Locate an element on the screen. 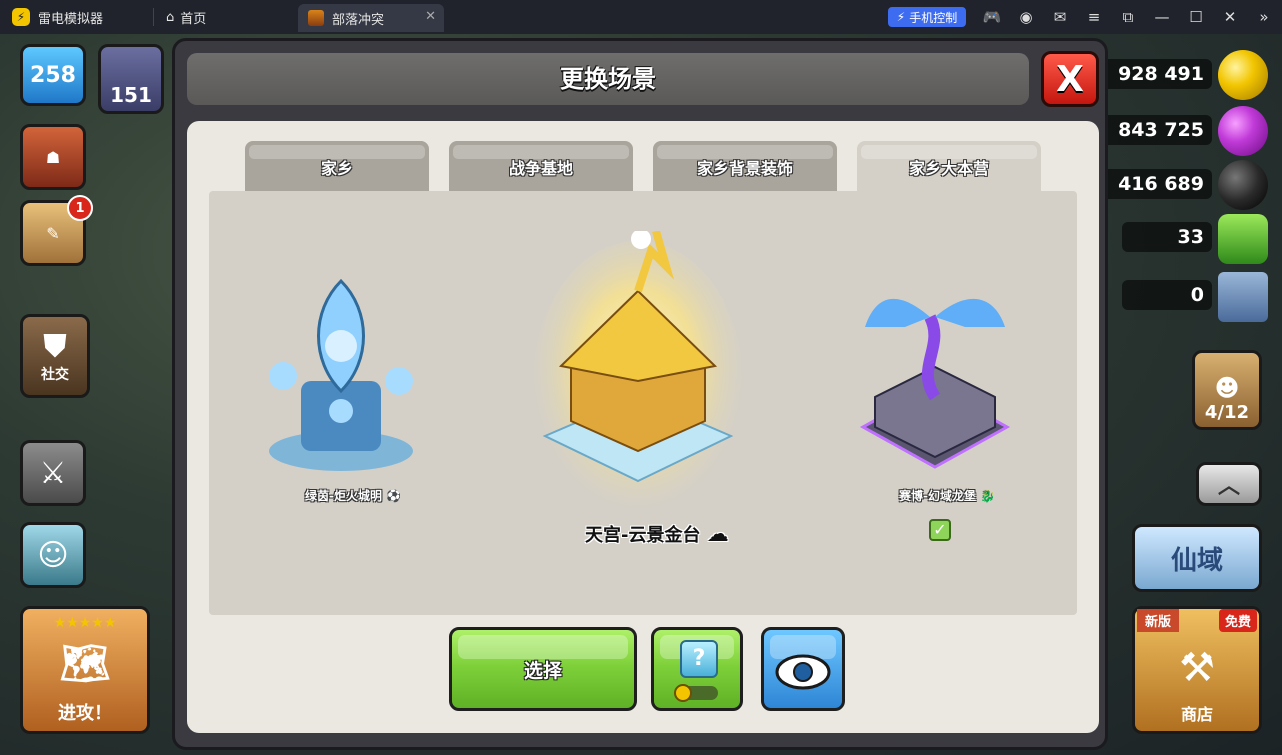 The height and width of the screenshot is (755, 1282). mystery-cube-icon: ? is located at coordinates (699, 659).